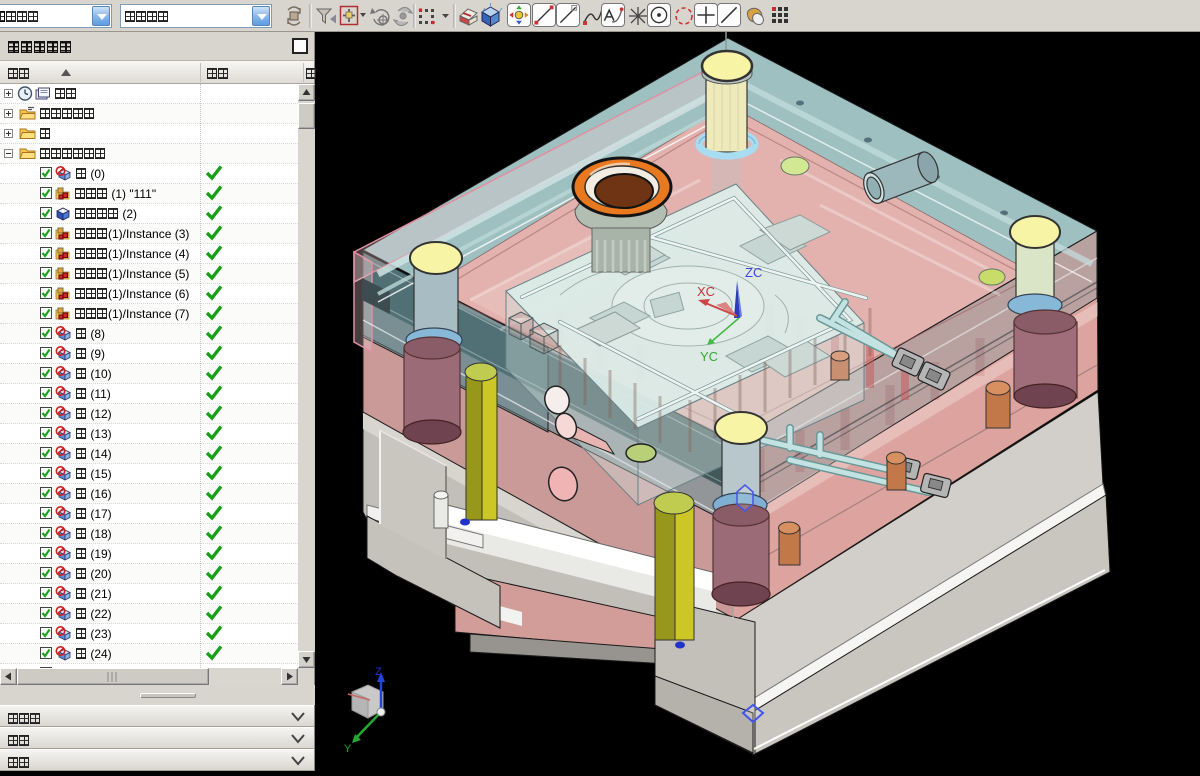 The width and height of the screenshot is (1200, 776). What do you see at coordinates (706, 291) in the screenshot?
I see `svg-text: XC` at bounding box center [706, 291].